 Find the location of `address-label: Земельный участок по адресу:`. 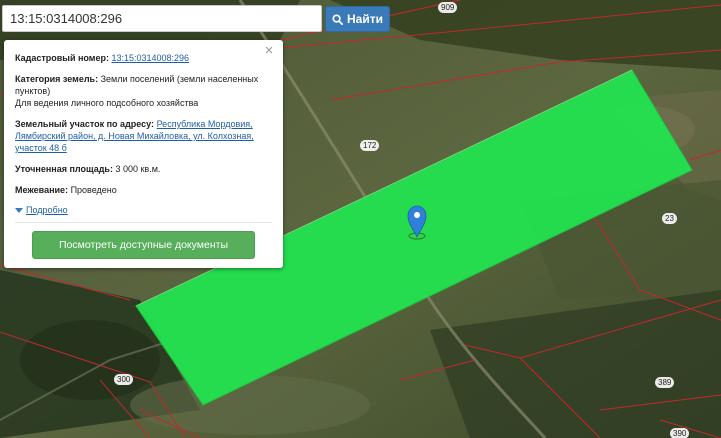

address-label: Земельный участок по адресу: is located at coordinates (85, 124).